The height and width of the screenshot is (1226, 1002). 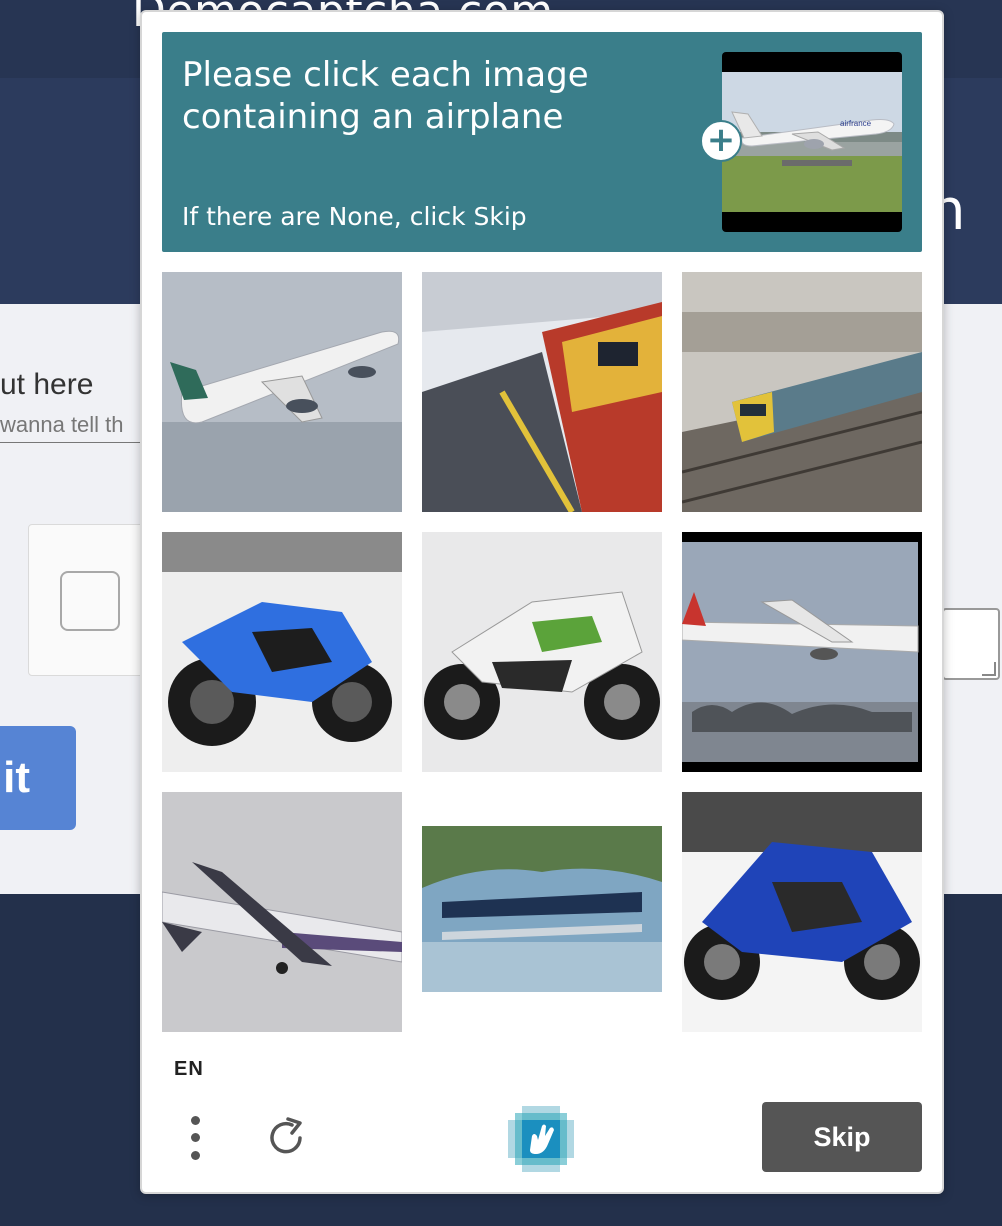 I want to click on example-image: airfrance, so click(x=812, y=142).